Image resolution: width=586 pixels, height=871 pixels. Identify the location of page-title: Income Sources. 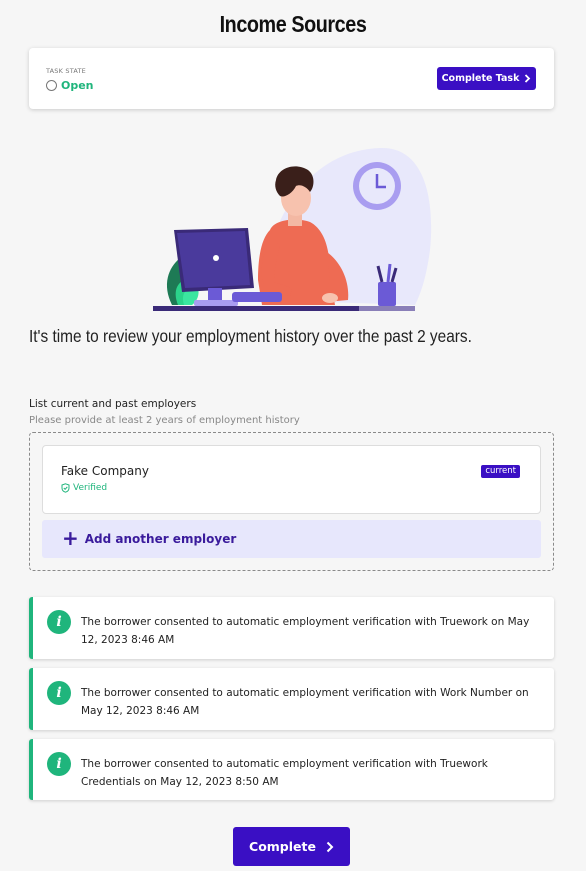
(293, 24).